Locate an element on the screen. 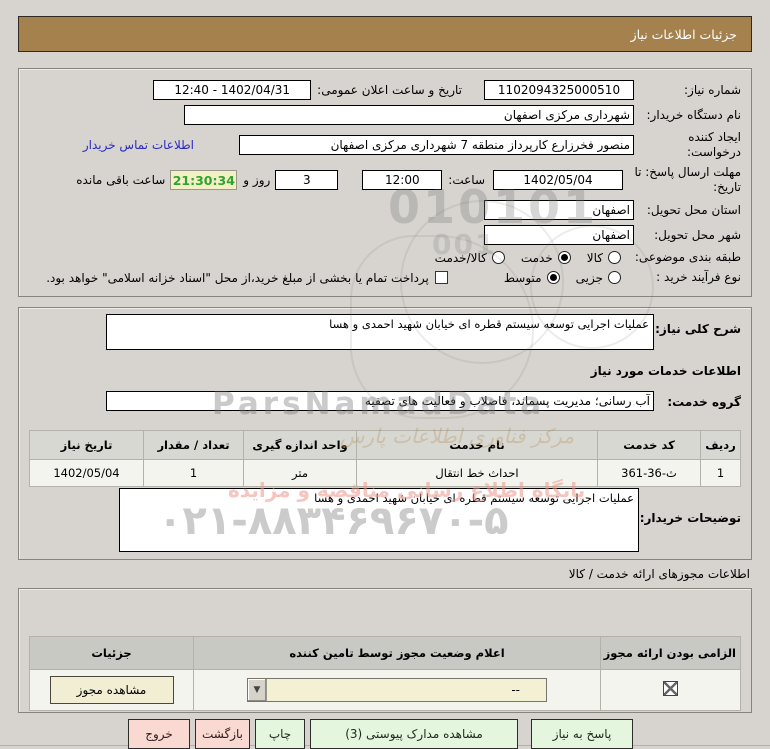  cell-quantity: 1 is located at coordinates (193, 473).